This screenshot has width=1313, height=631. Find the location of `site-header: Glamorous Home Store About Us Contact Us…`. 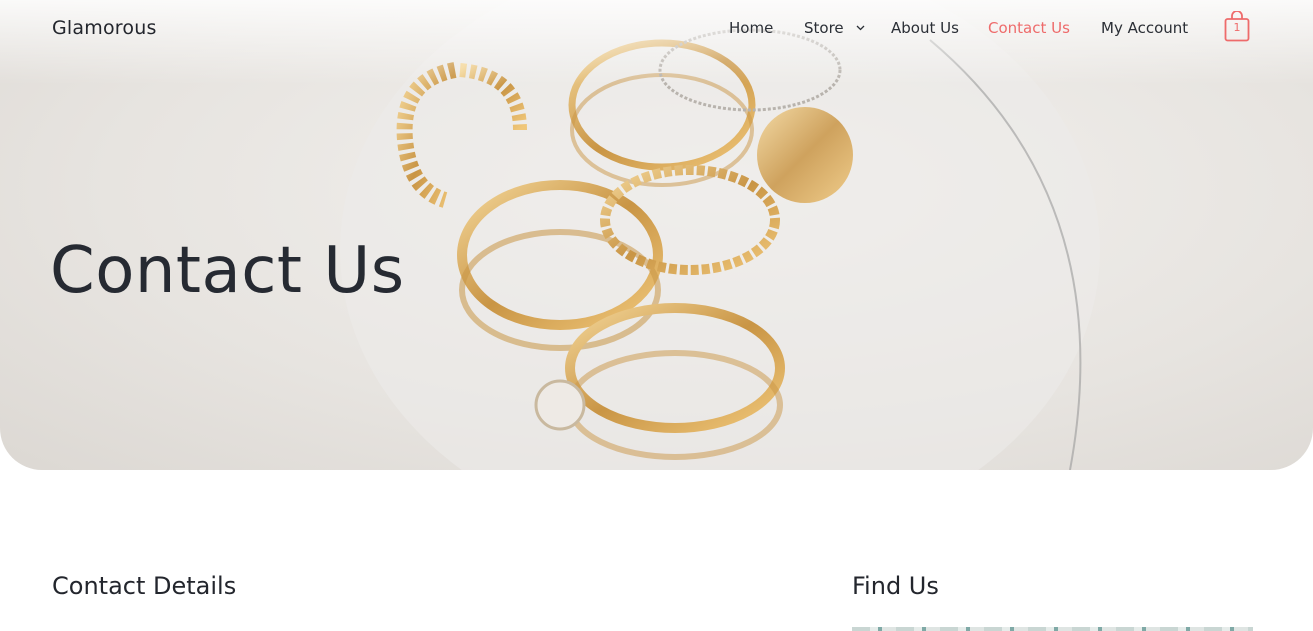

site-header: Glamorous Home Store About Us Contact Us… is located at coordinates (656, 29).